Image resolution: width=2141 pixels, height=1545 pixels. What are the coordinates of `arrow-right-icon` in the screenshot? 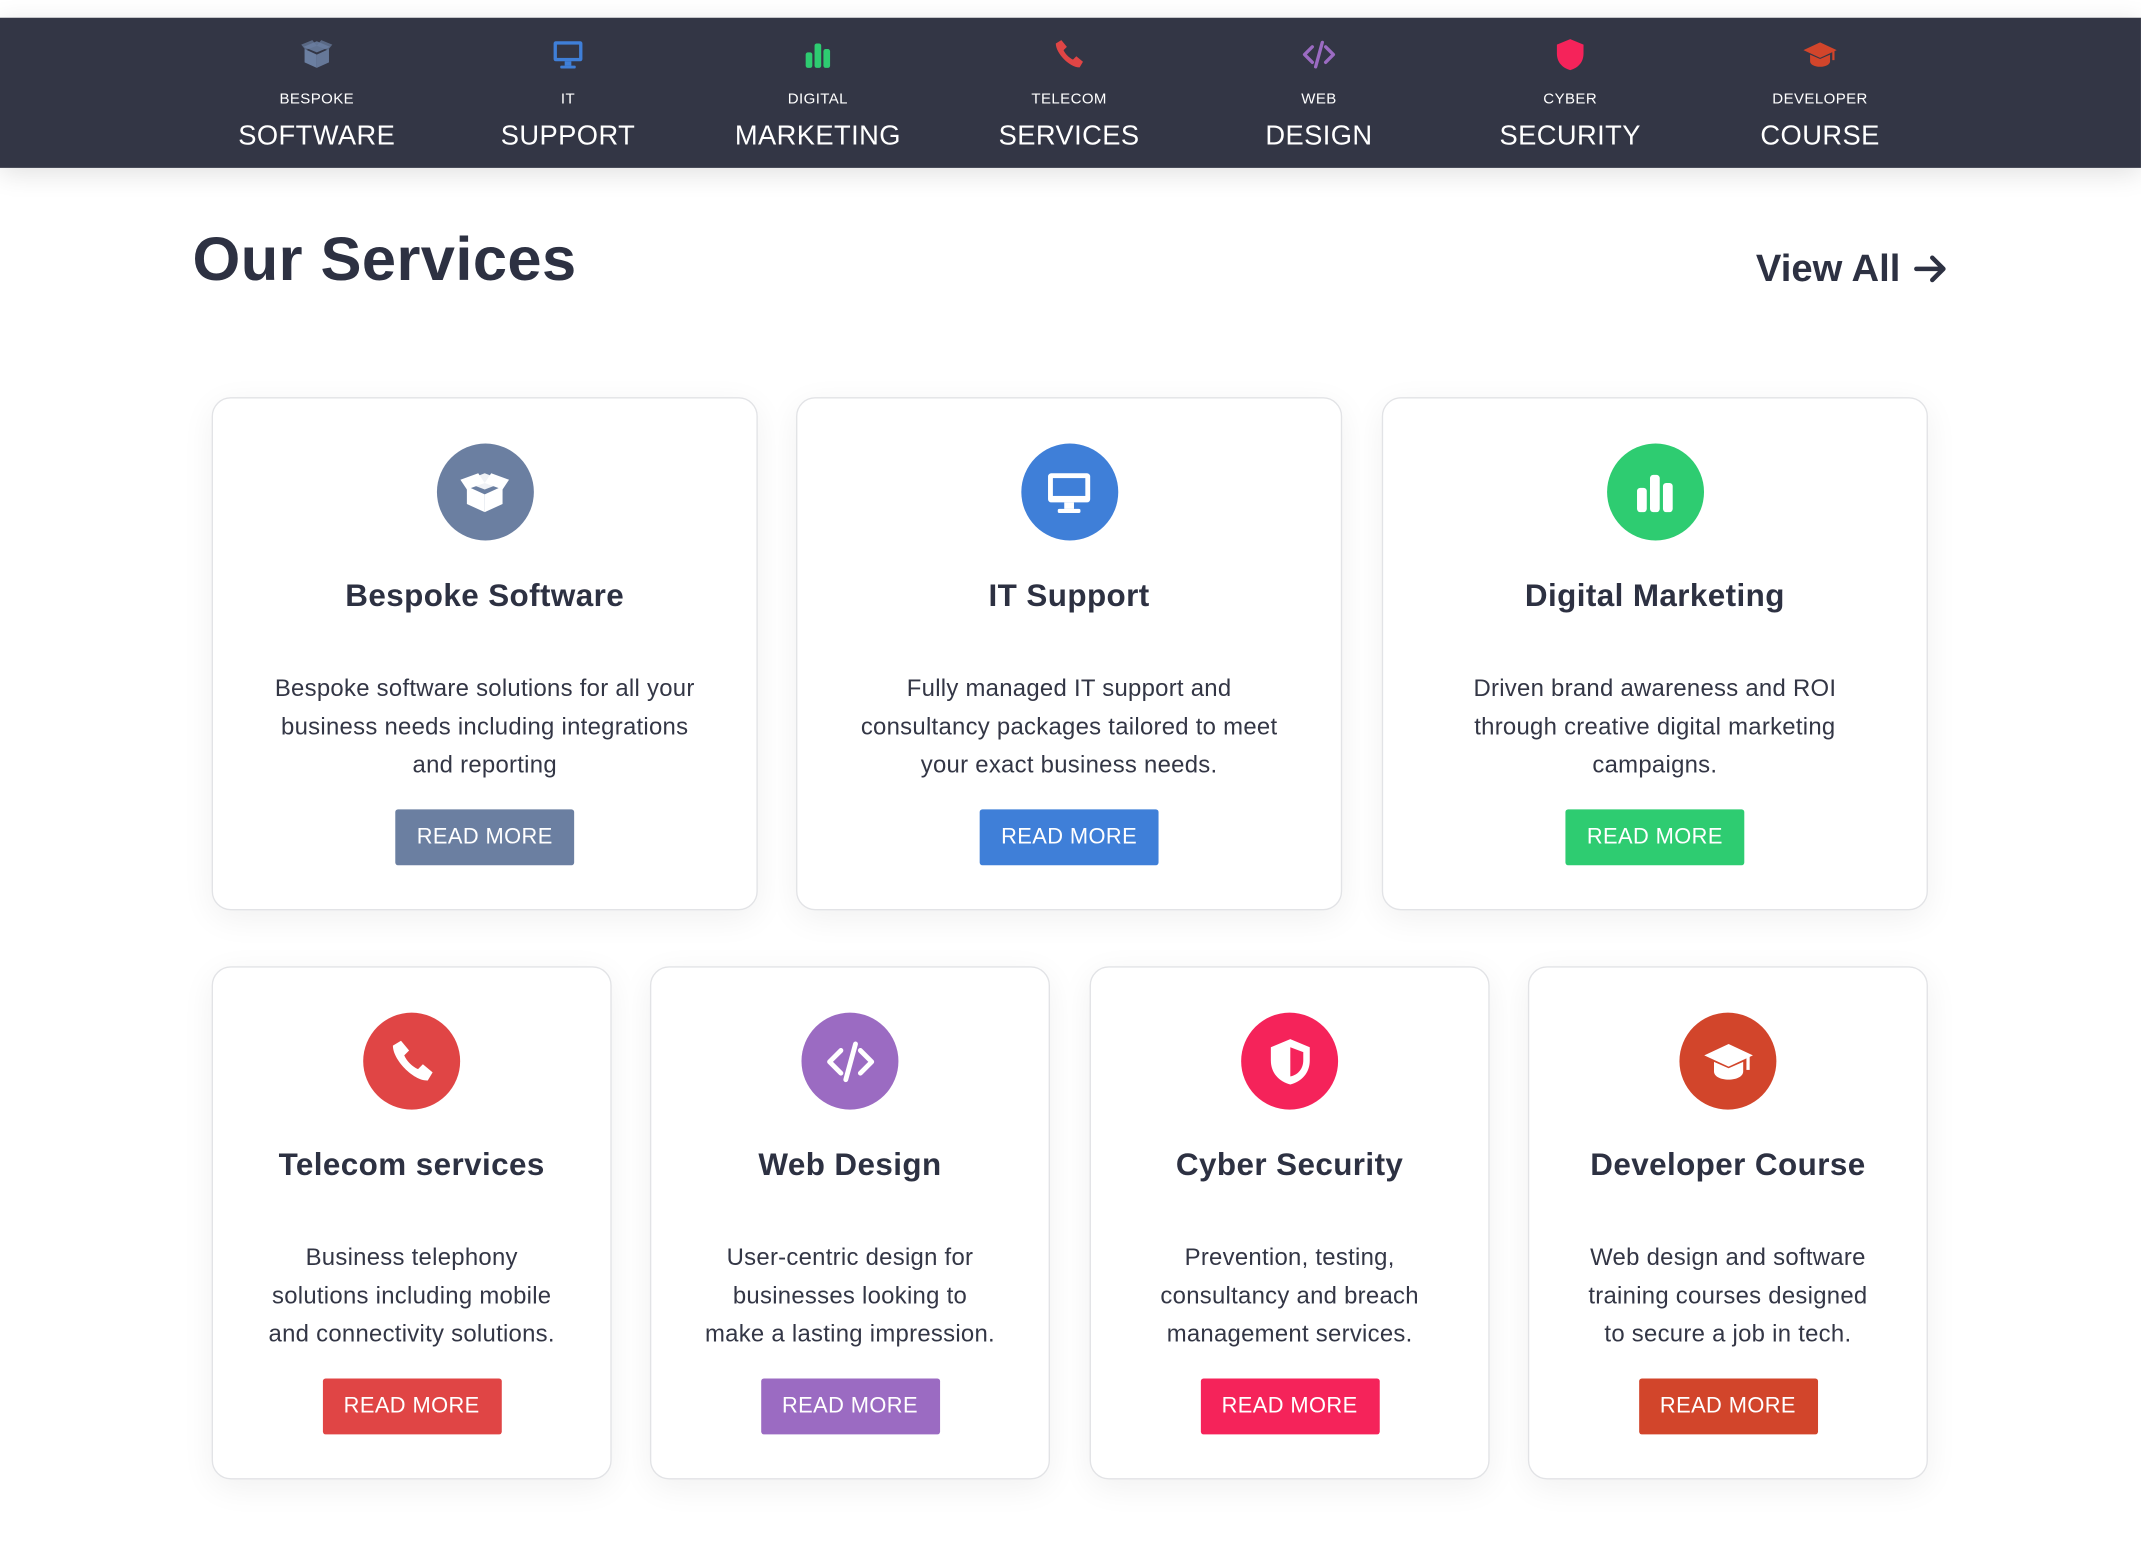 It's located at (1929, 269).